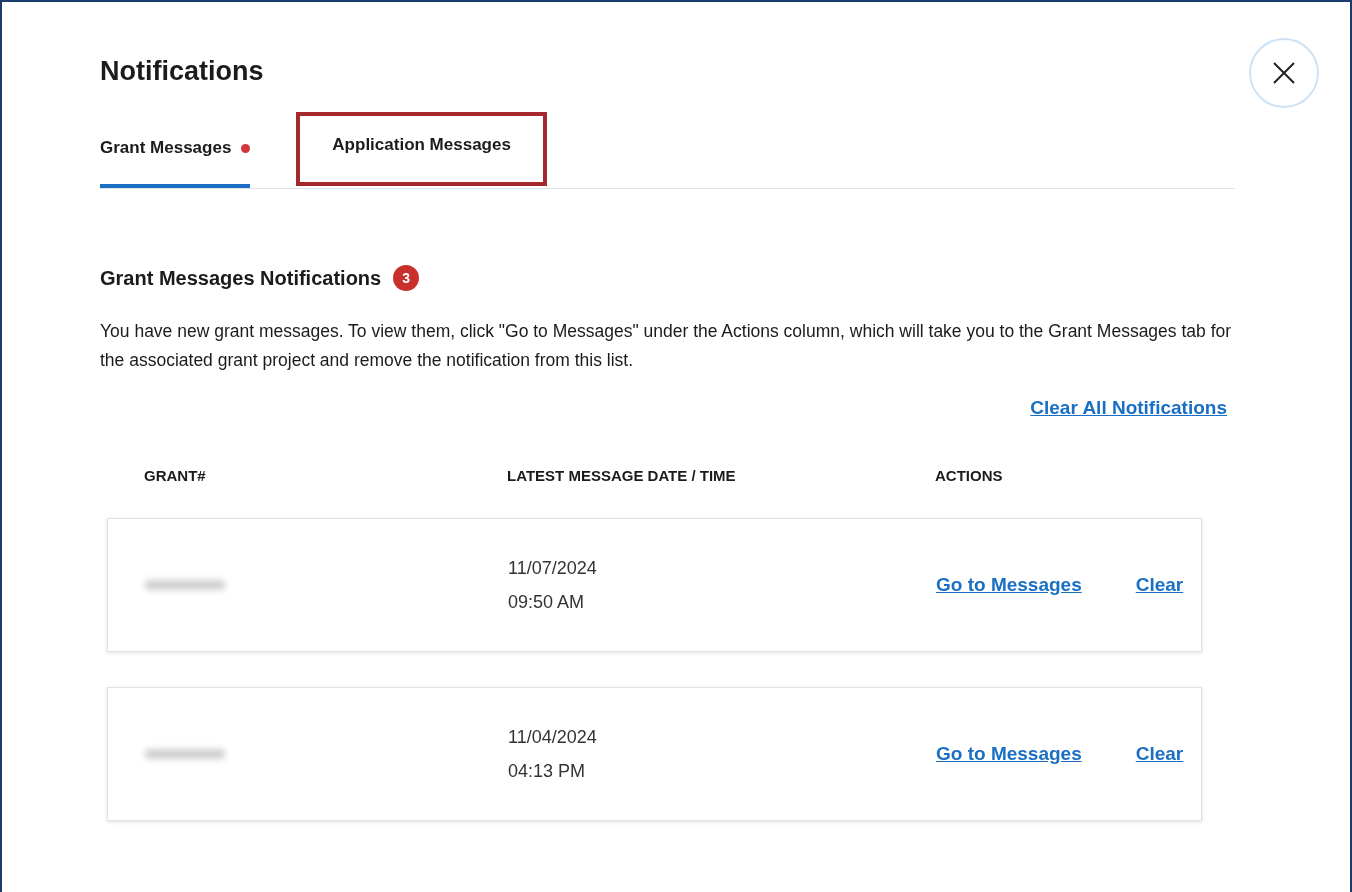  What do you see at coordinates (241, 278) in the screenshot?
I see `section-heading: Grant Messages Notifications` at bounding box center [241, 278].